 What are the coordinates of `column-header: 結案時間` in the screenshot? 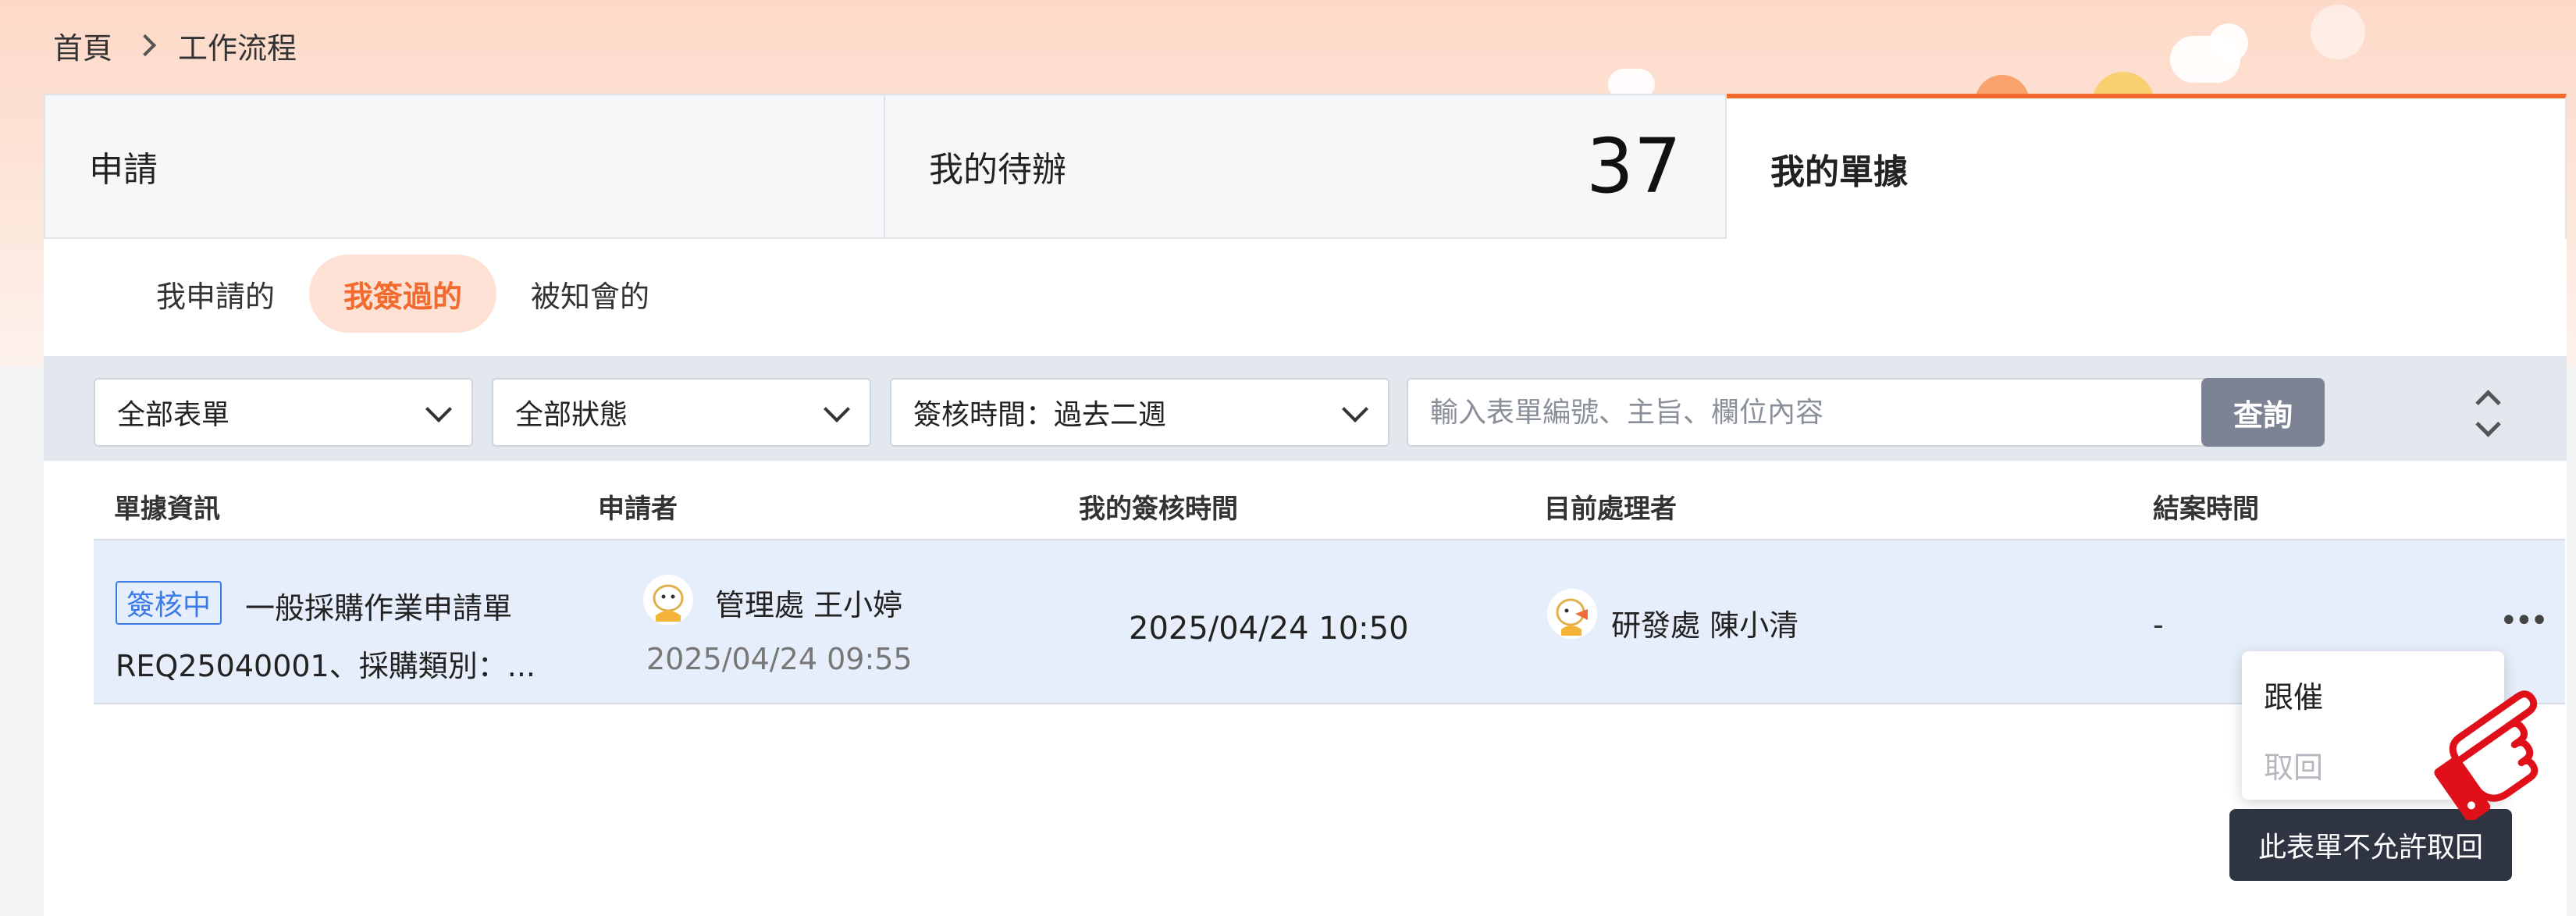 It's located at (2206, 509).